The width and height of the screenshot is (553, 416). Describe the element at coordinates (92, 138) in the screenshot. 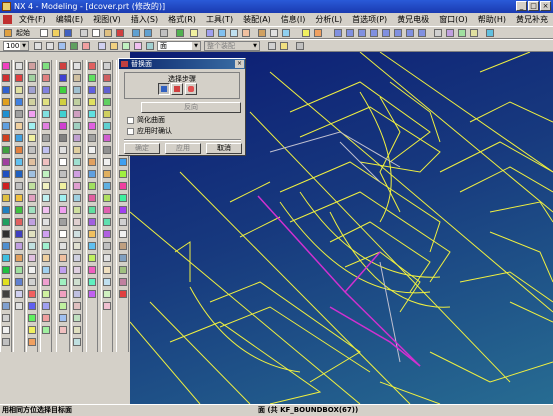

I see `analysis-distance-icon` at that location.